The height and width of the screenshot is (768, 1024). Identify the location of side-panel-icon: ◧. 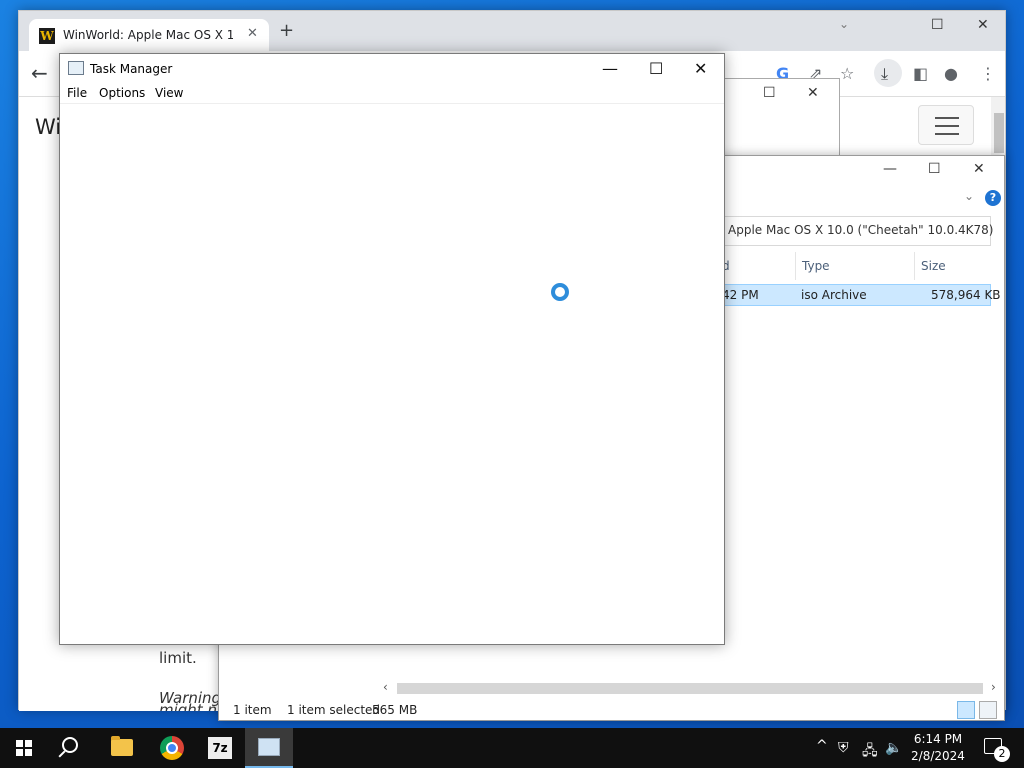
(920, 73).